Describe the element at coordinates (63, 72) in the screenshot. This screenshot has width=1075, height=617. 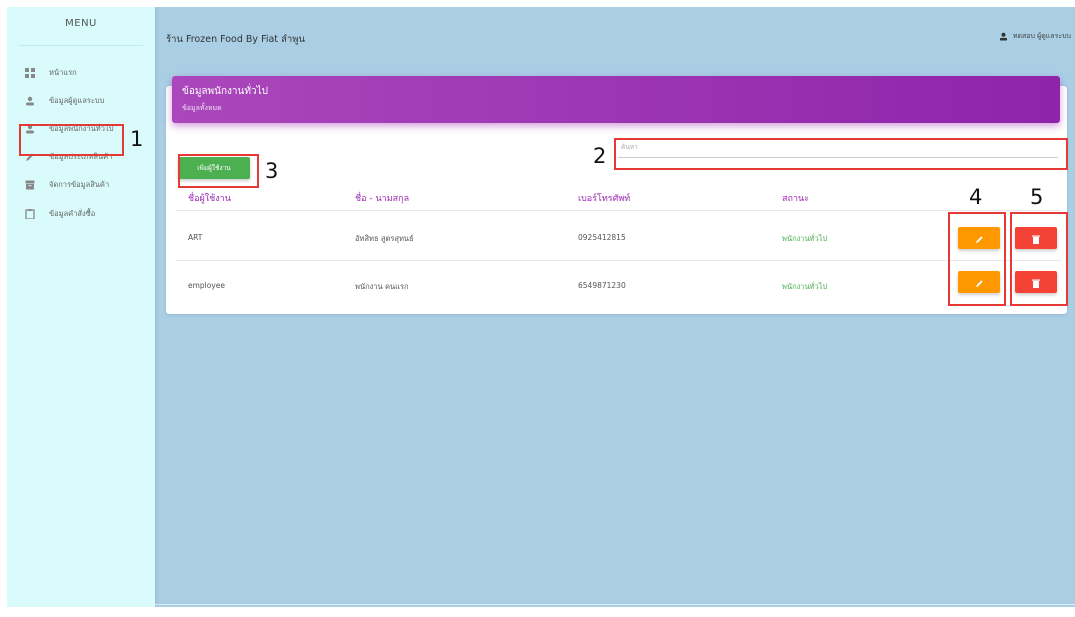
I see `sidebar-item-label: หน้าแรก` at that location.